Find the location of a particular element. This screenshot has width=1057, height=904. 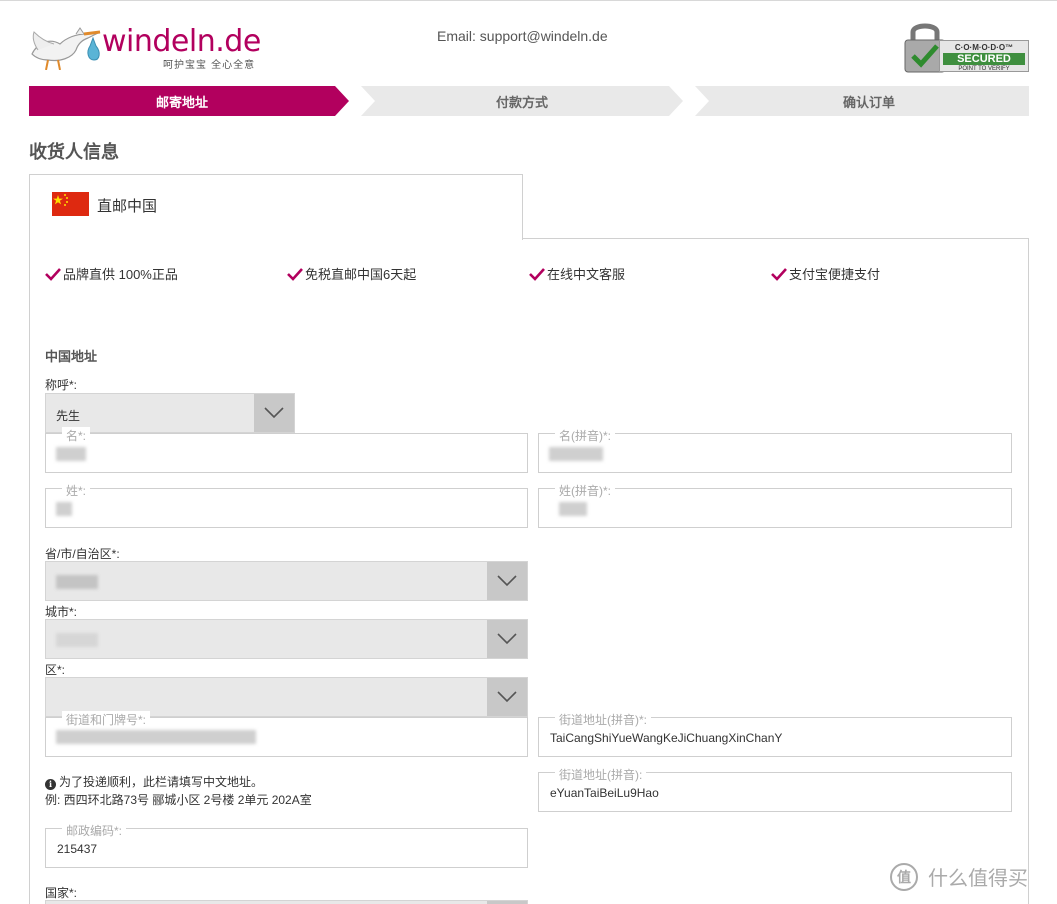

feature-label: 品牌直供 100%正品 is located at coordinates (120, 274).